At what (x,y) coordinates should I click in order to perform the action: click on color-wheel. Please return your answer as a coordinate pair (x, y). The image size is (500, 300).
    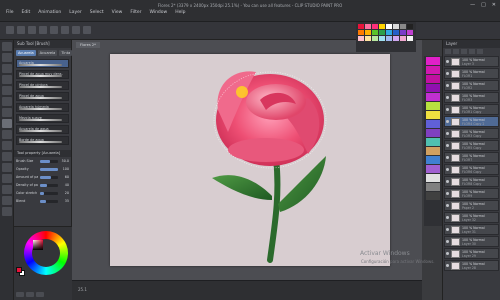
    Looking at the image, I should click on (46, 253).